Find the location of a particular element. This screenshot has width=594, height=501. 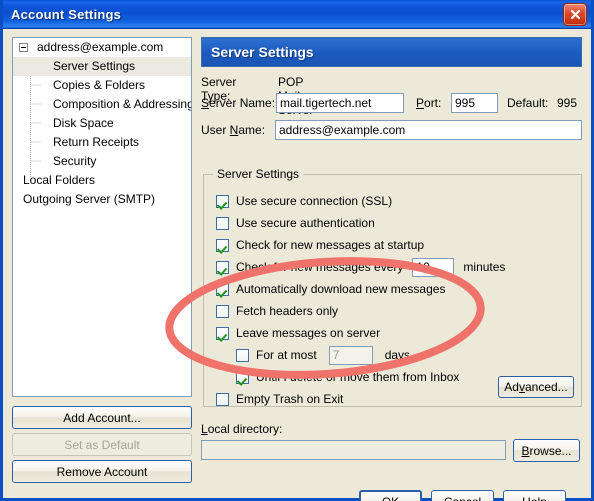

checkbox-check-at-startup is located at coordinates (222, 245).